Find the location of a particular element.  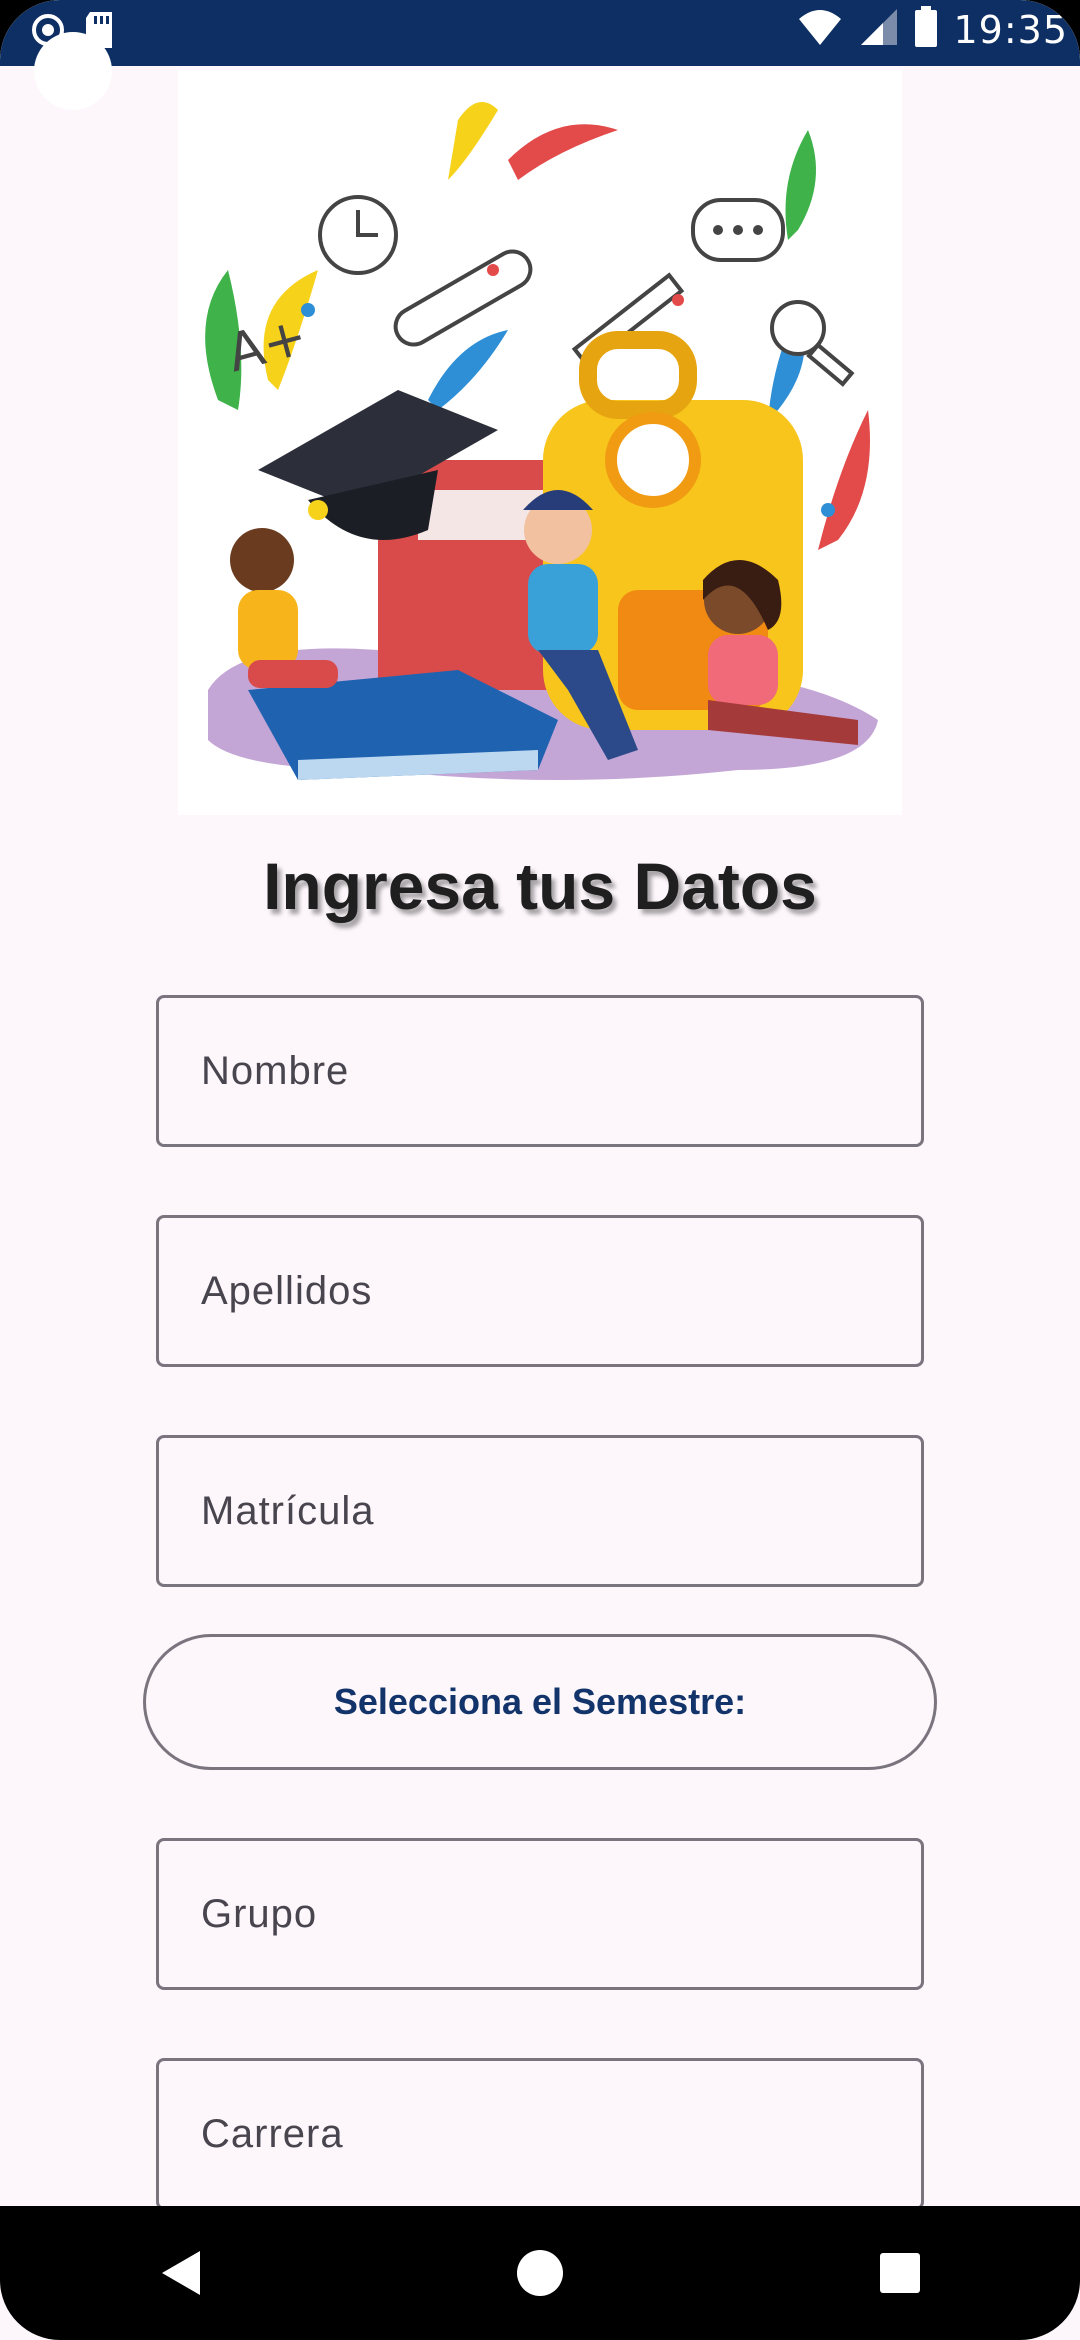

apellidos-field is located at coordinates (540, 1291).